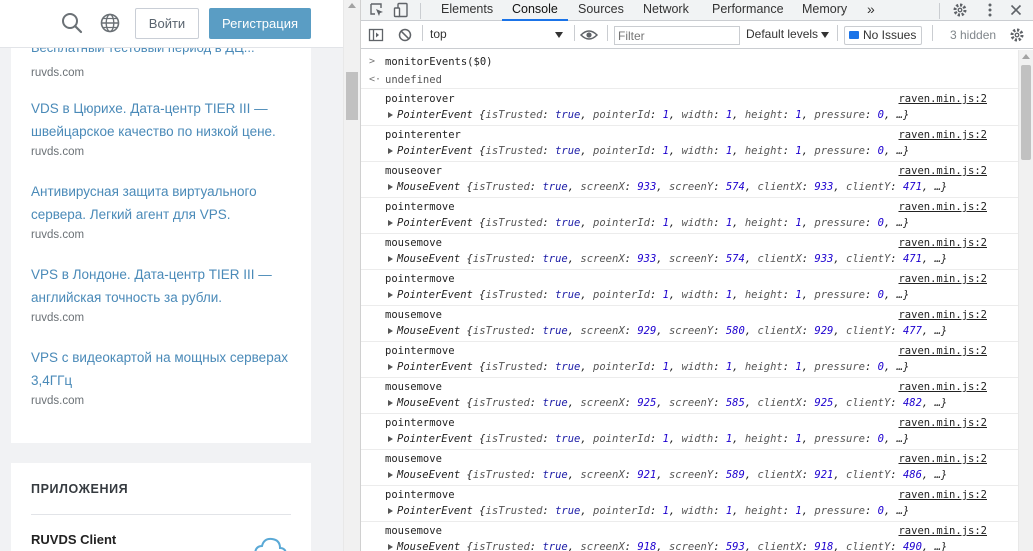 This screenshot has height=551, width=1033. What do you see at coordinates (779, 546) in the screenshot?
I see `log-prop-key: clientX` at bounding box center [779, 546].